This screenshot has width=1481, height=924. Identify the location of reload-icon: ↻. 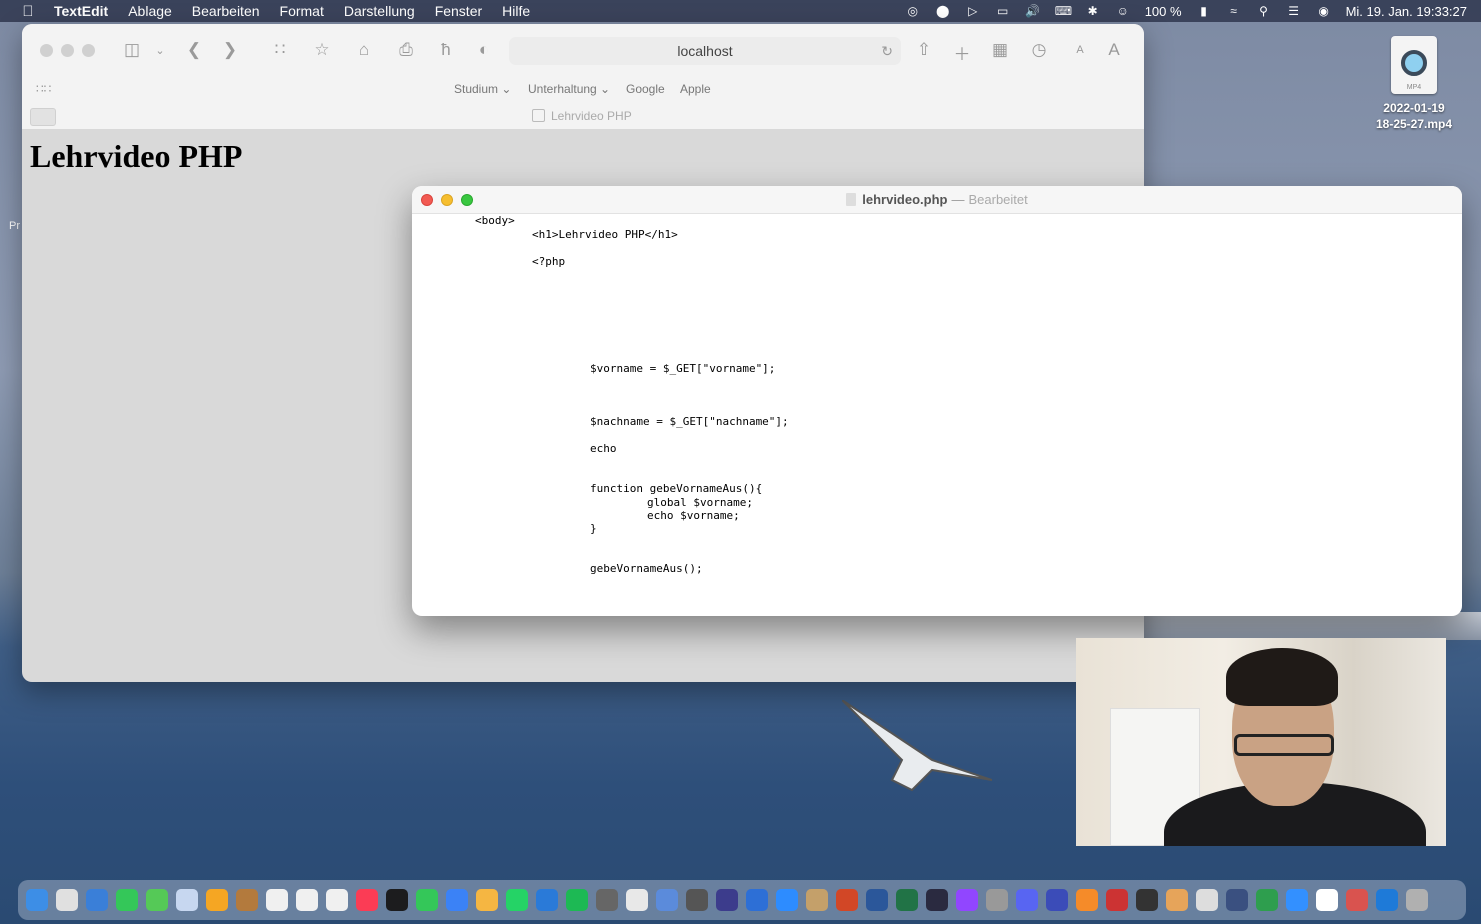
(887, 51).